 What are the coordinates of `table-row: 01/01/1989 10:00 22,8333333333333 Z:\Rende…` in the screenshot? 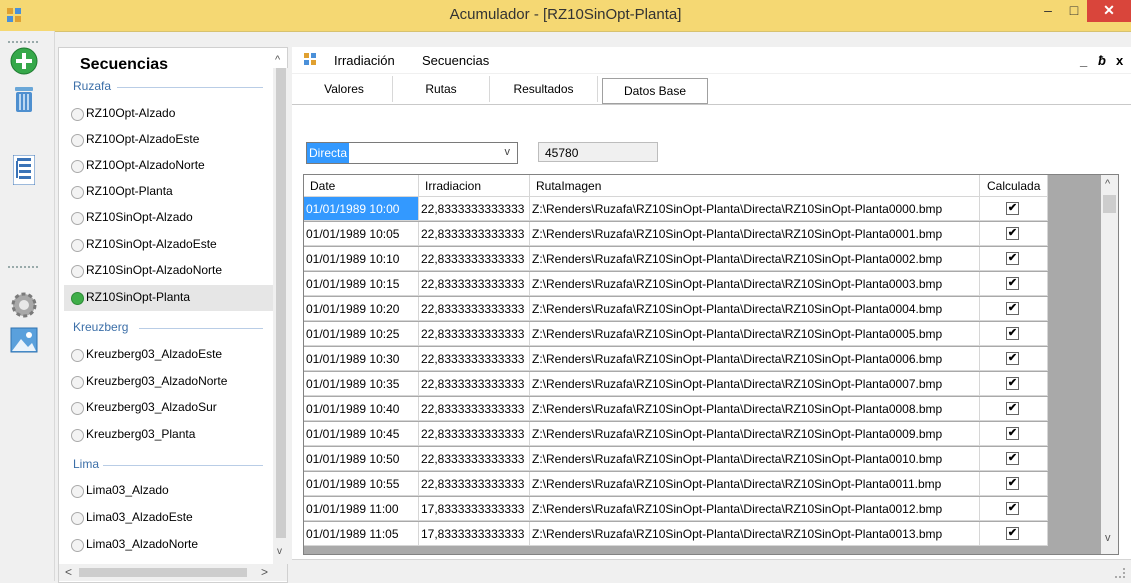 It's located at (676, 209).